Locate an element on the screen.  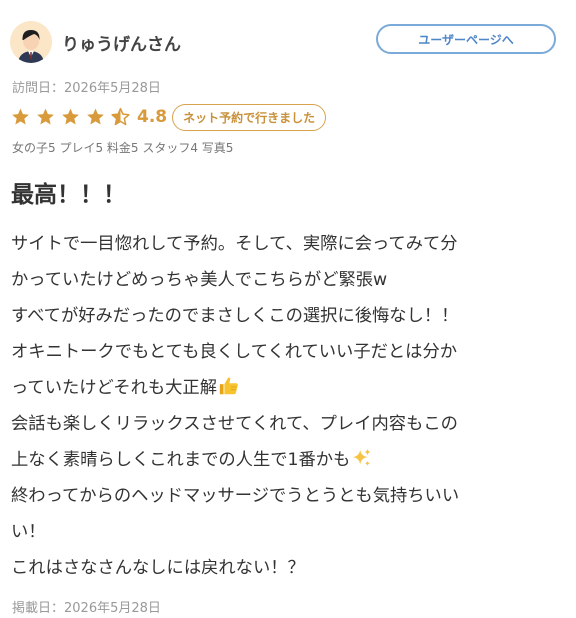
avatar is located at coordinates (31, 42).